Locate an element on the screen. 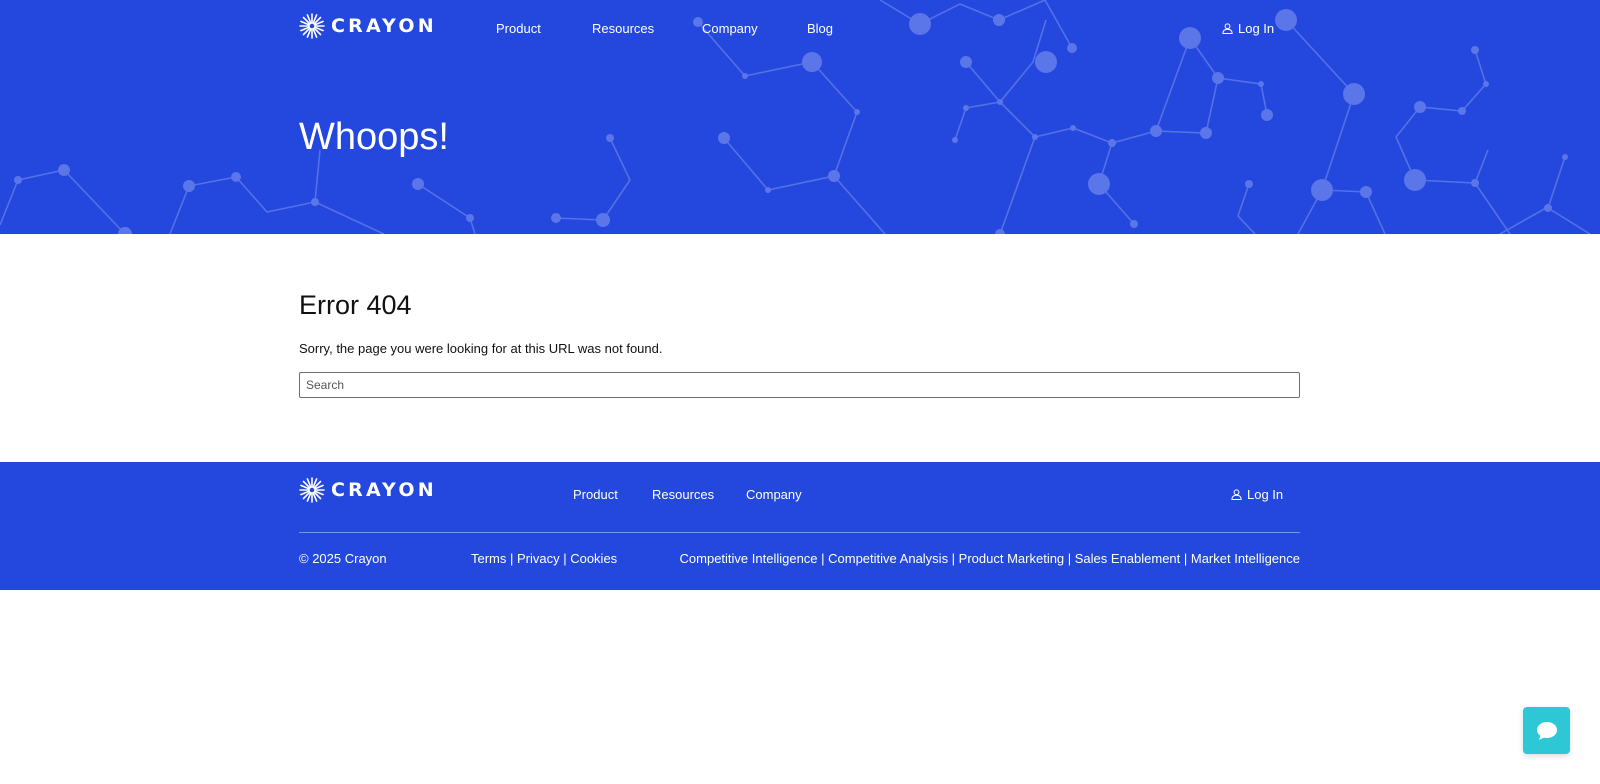 Image resolution: width=1600 pixels, height=784 pixels. footer-divider is located at coordinates (799, 532).